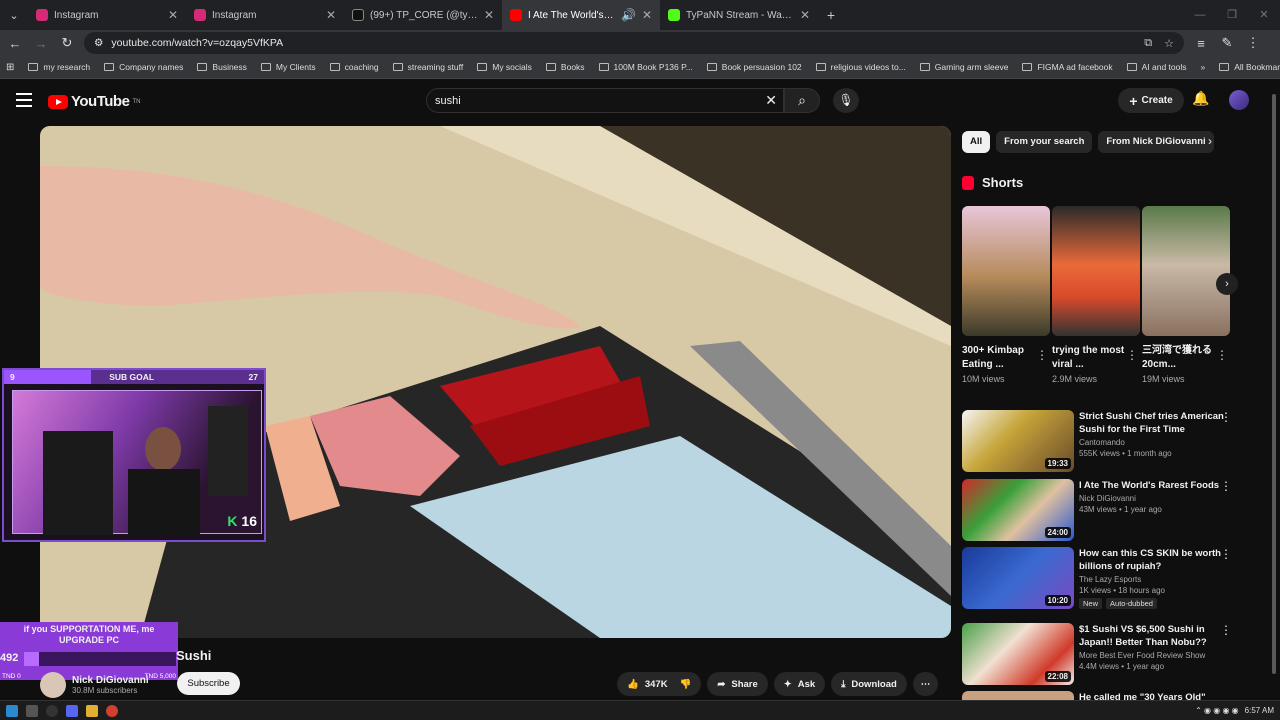  Describe the element at coordinates (1227, 43) in the screenshot. I see `extensions-icon: ✎` at that location.